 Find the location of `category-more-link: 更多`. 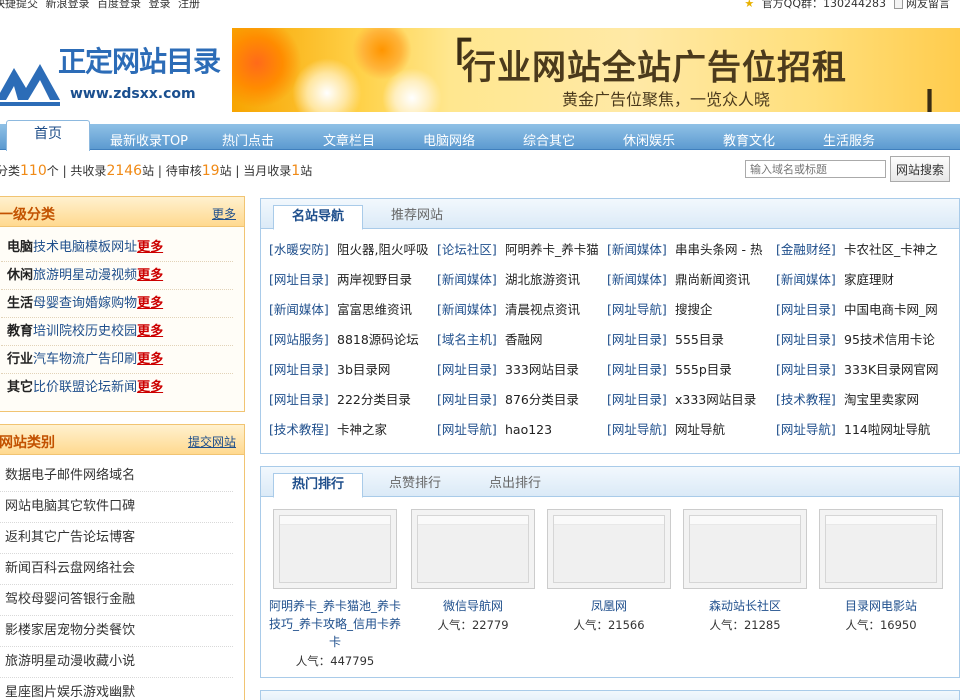

category-more-link: 更多 is located at coordinates (224, 213).